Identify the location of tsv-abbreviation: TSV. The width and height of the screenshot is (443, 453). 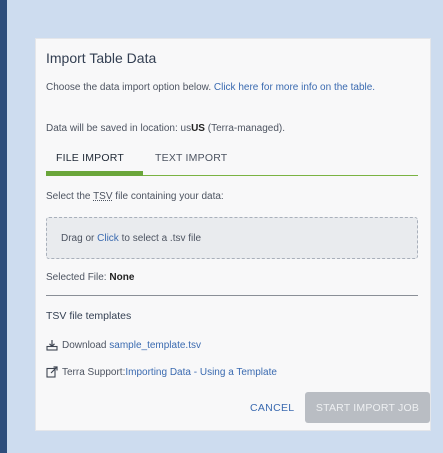
(103, 196).